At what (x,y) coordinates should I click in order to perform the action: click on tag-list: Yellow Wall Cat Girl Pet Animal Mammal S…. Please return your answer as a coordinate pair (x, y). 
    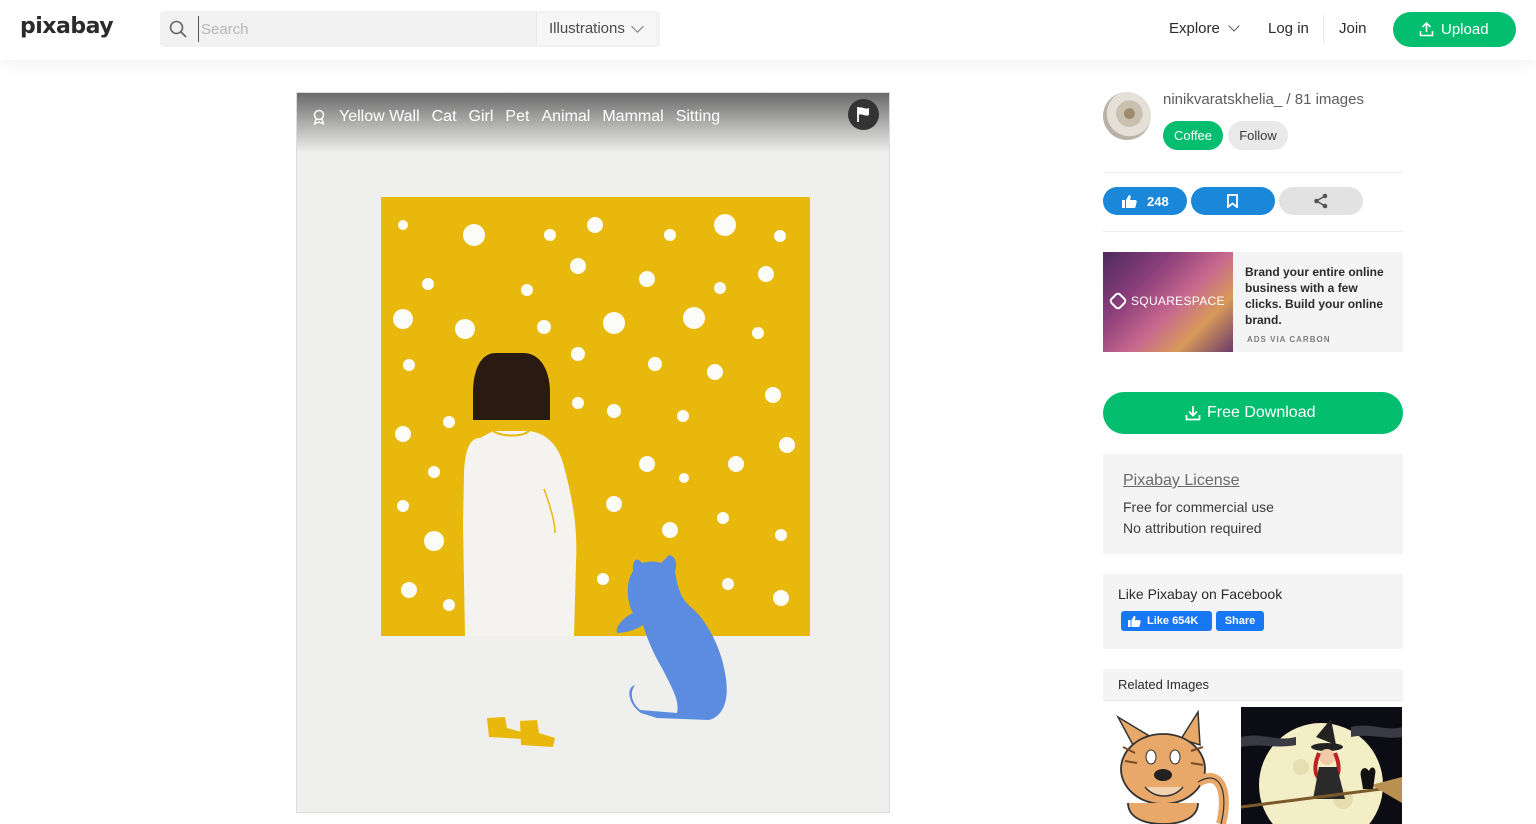
    Looking at the image, I should click on (521, 117).